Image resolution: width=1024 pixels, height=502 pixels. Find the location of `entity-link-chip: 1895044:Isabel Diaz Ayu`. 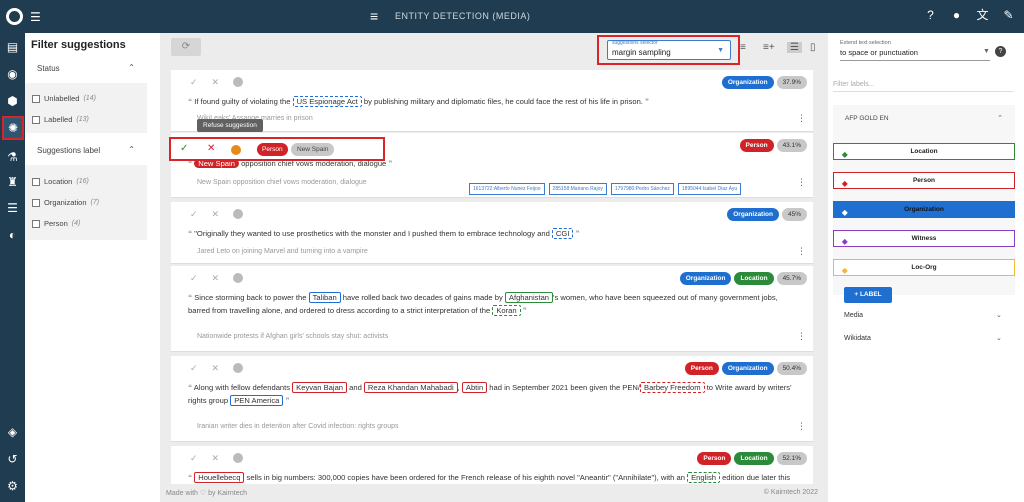

entity-link-chip: 1895044:Isabel Diaz Ayu is located at coordinates (709, 189).